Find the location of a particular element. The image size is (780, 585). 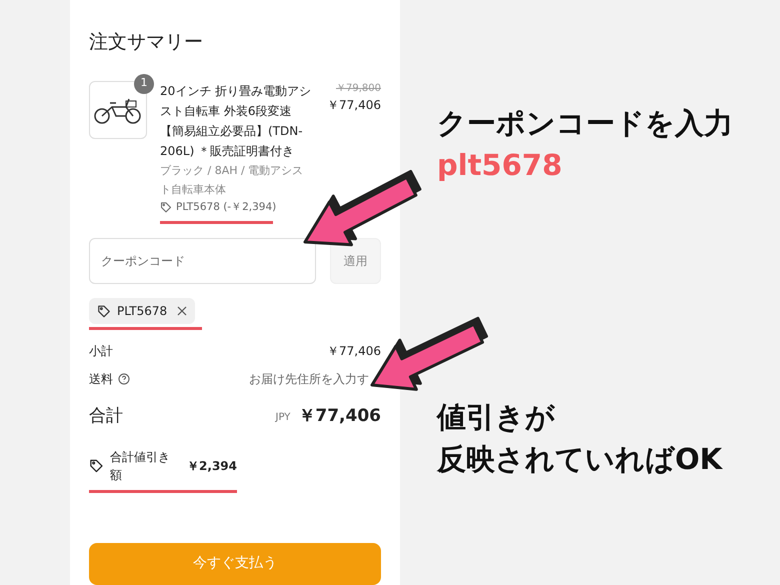

currency-code: JPY is located at coordinates (283, 417).